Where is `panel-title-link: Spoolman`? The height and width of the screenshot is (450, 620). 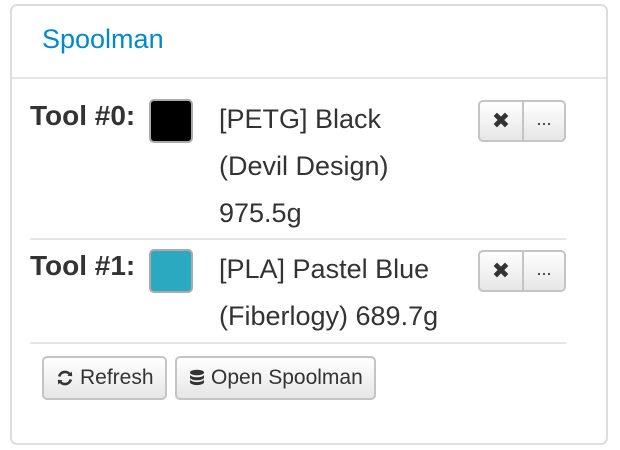
panel-title-link: Spoolman is located at coordinates (103, 39).